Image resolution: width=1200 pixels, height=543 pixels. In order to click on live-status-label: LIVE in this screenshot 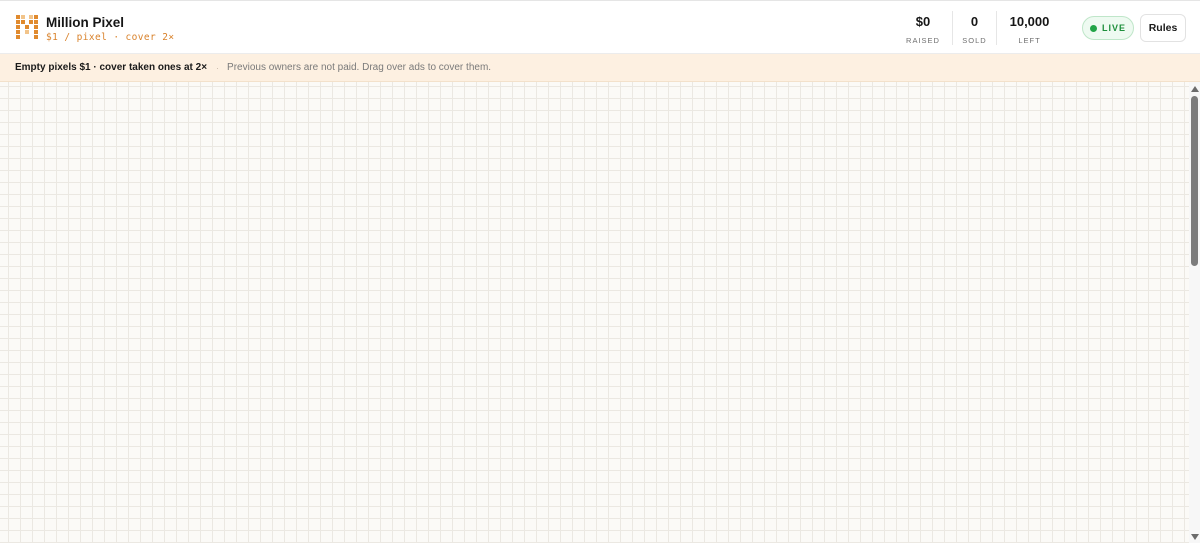, I will do `click(1113, 28)`.